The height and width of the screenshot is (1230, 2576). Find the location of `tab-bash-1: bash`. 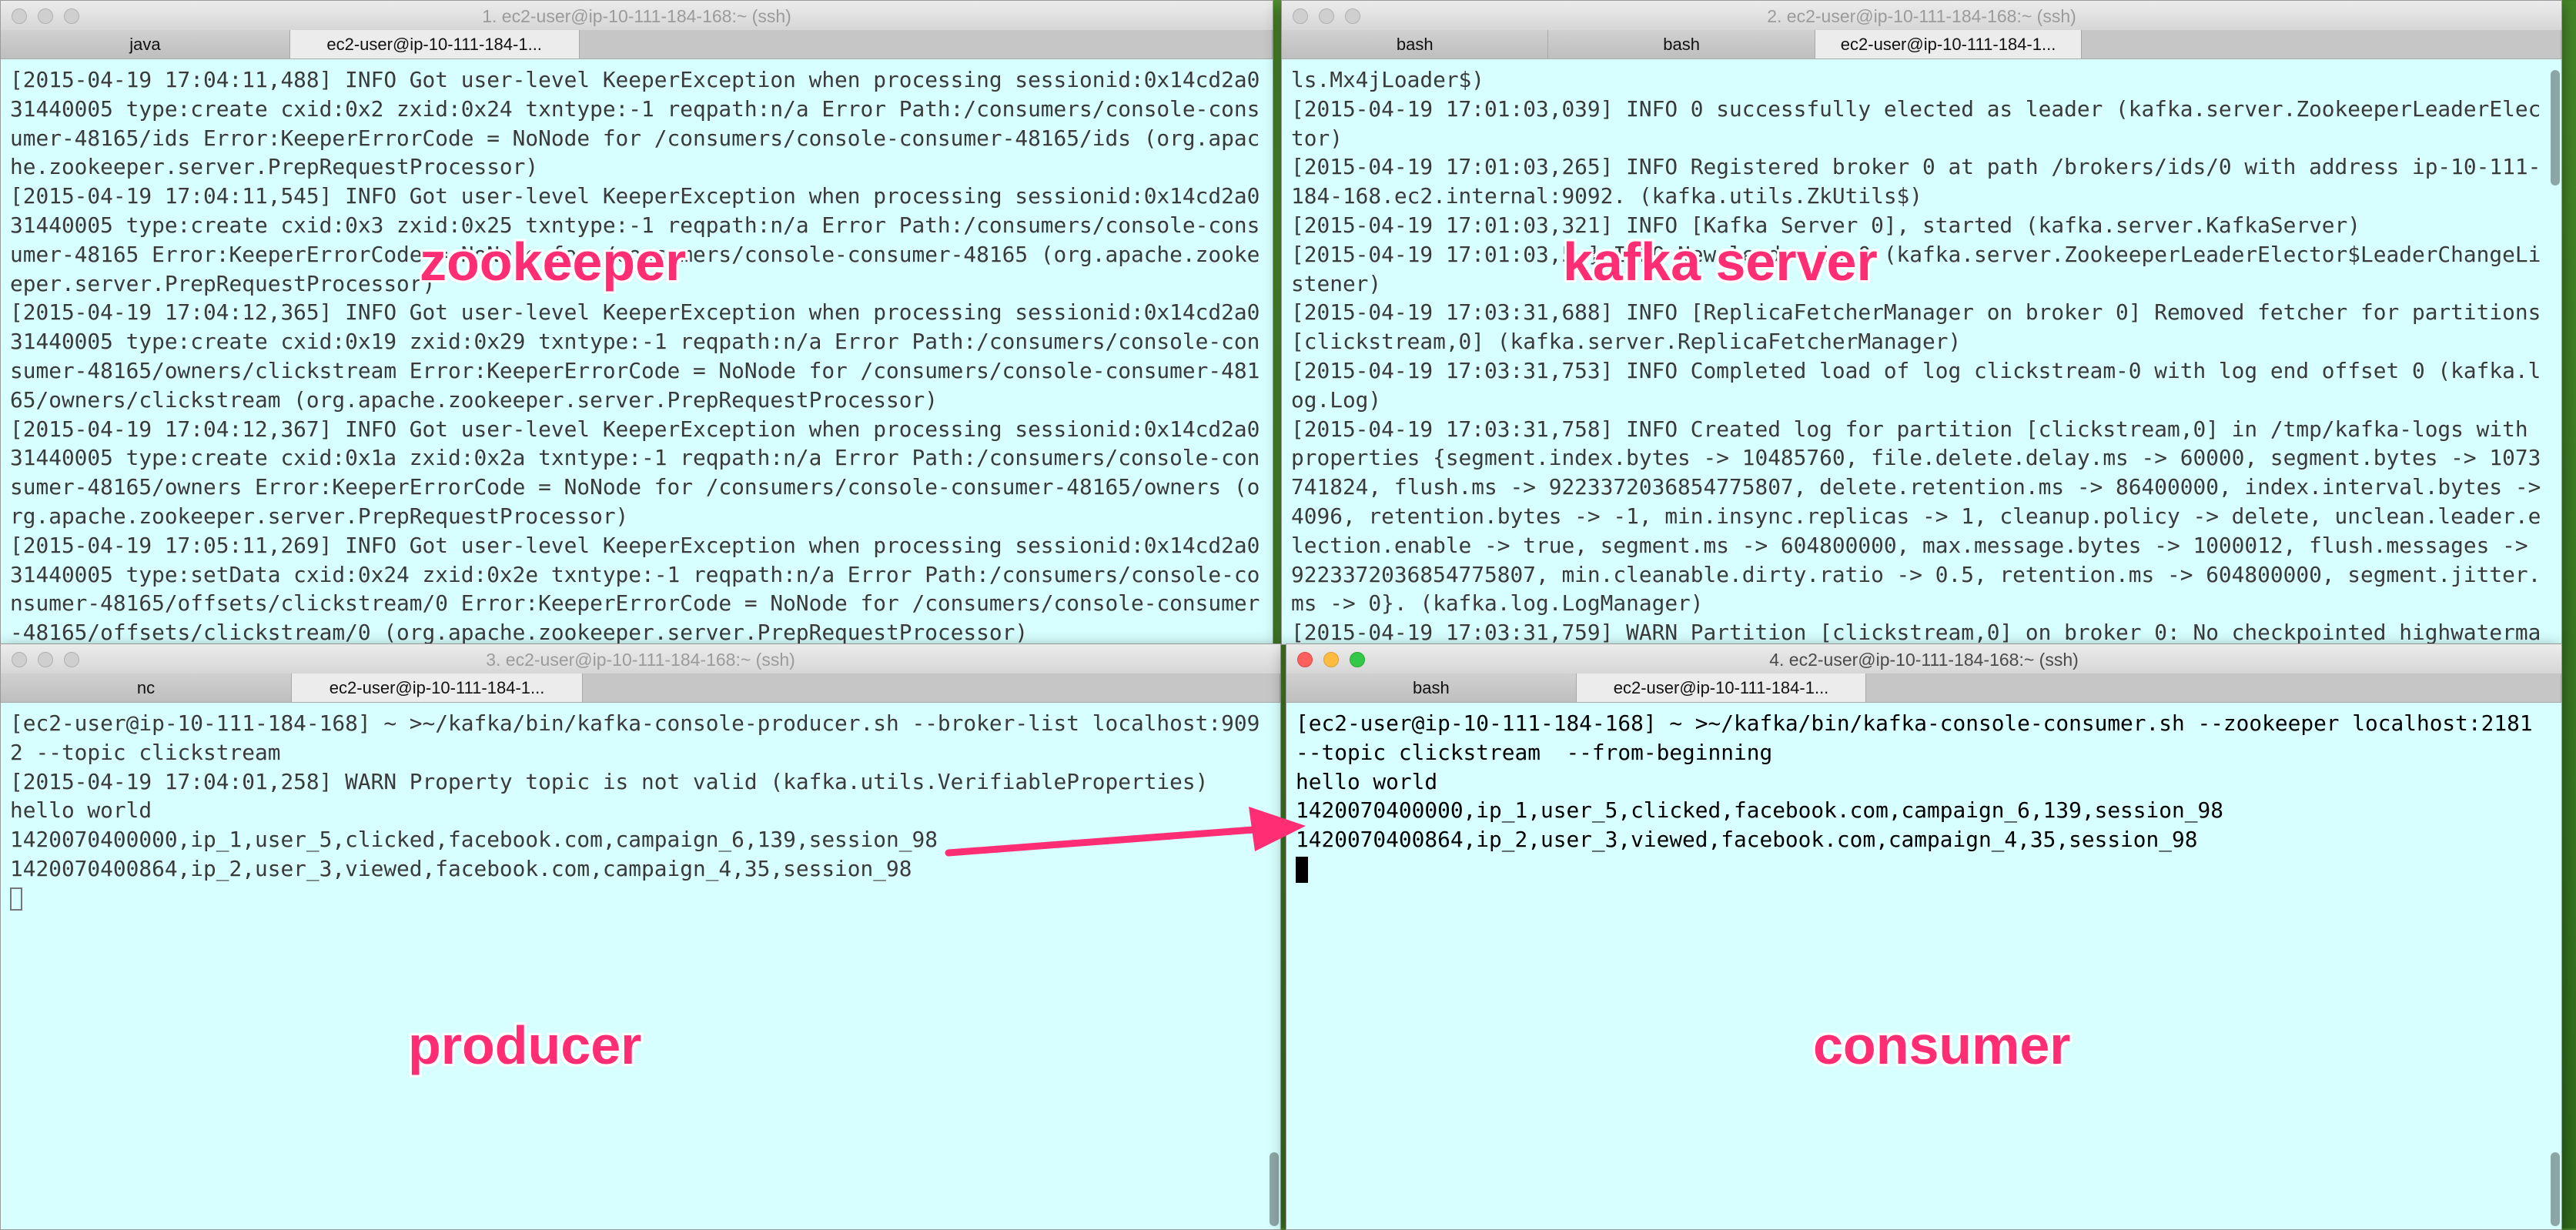

tab-bash-1: bash is located at coordinates (1416, 44).